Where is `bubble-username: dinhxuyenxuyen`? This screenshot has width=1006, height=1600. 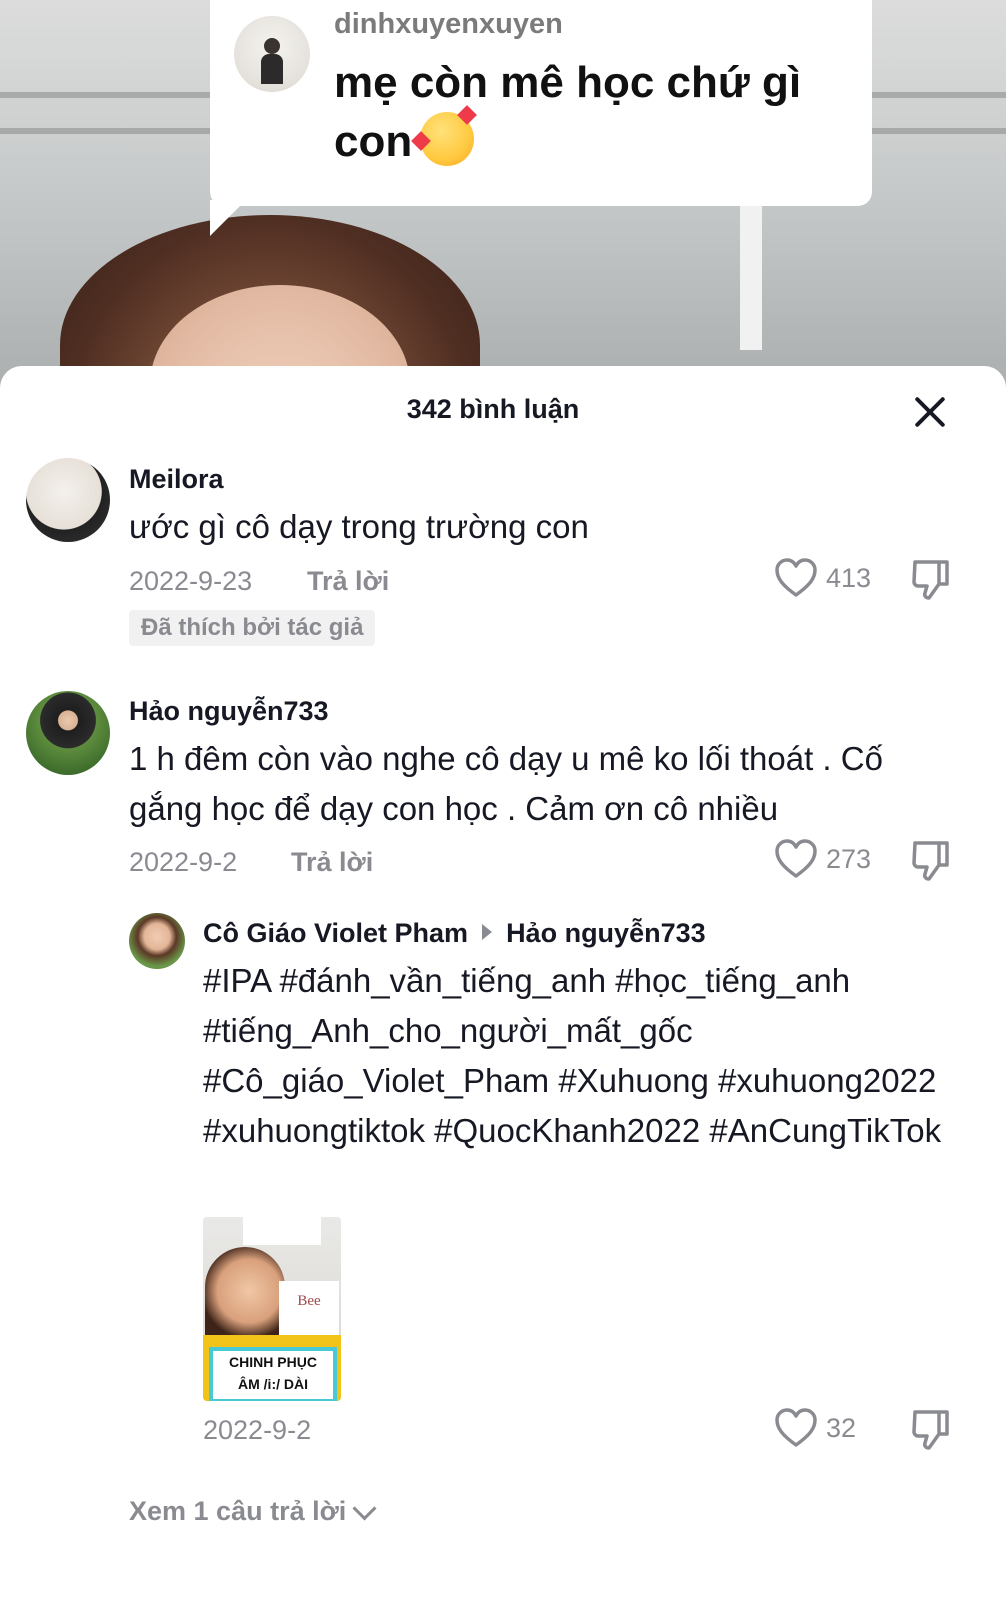
bubble-username: dinhxuyenxuyen is located at coordinates (448, 24).